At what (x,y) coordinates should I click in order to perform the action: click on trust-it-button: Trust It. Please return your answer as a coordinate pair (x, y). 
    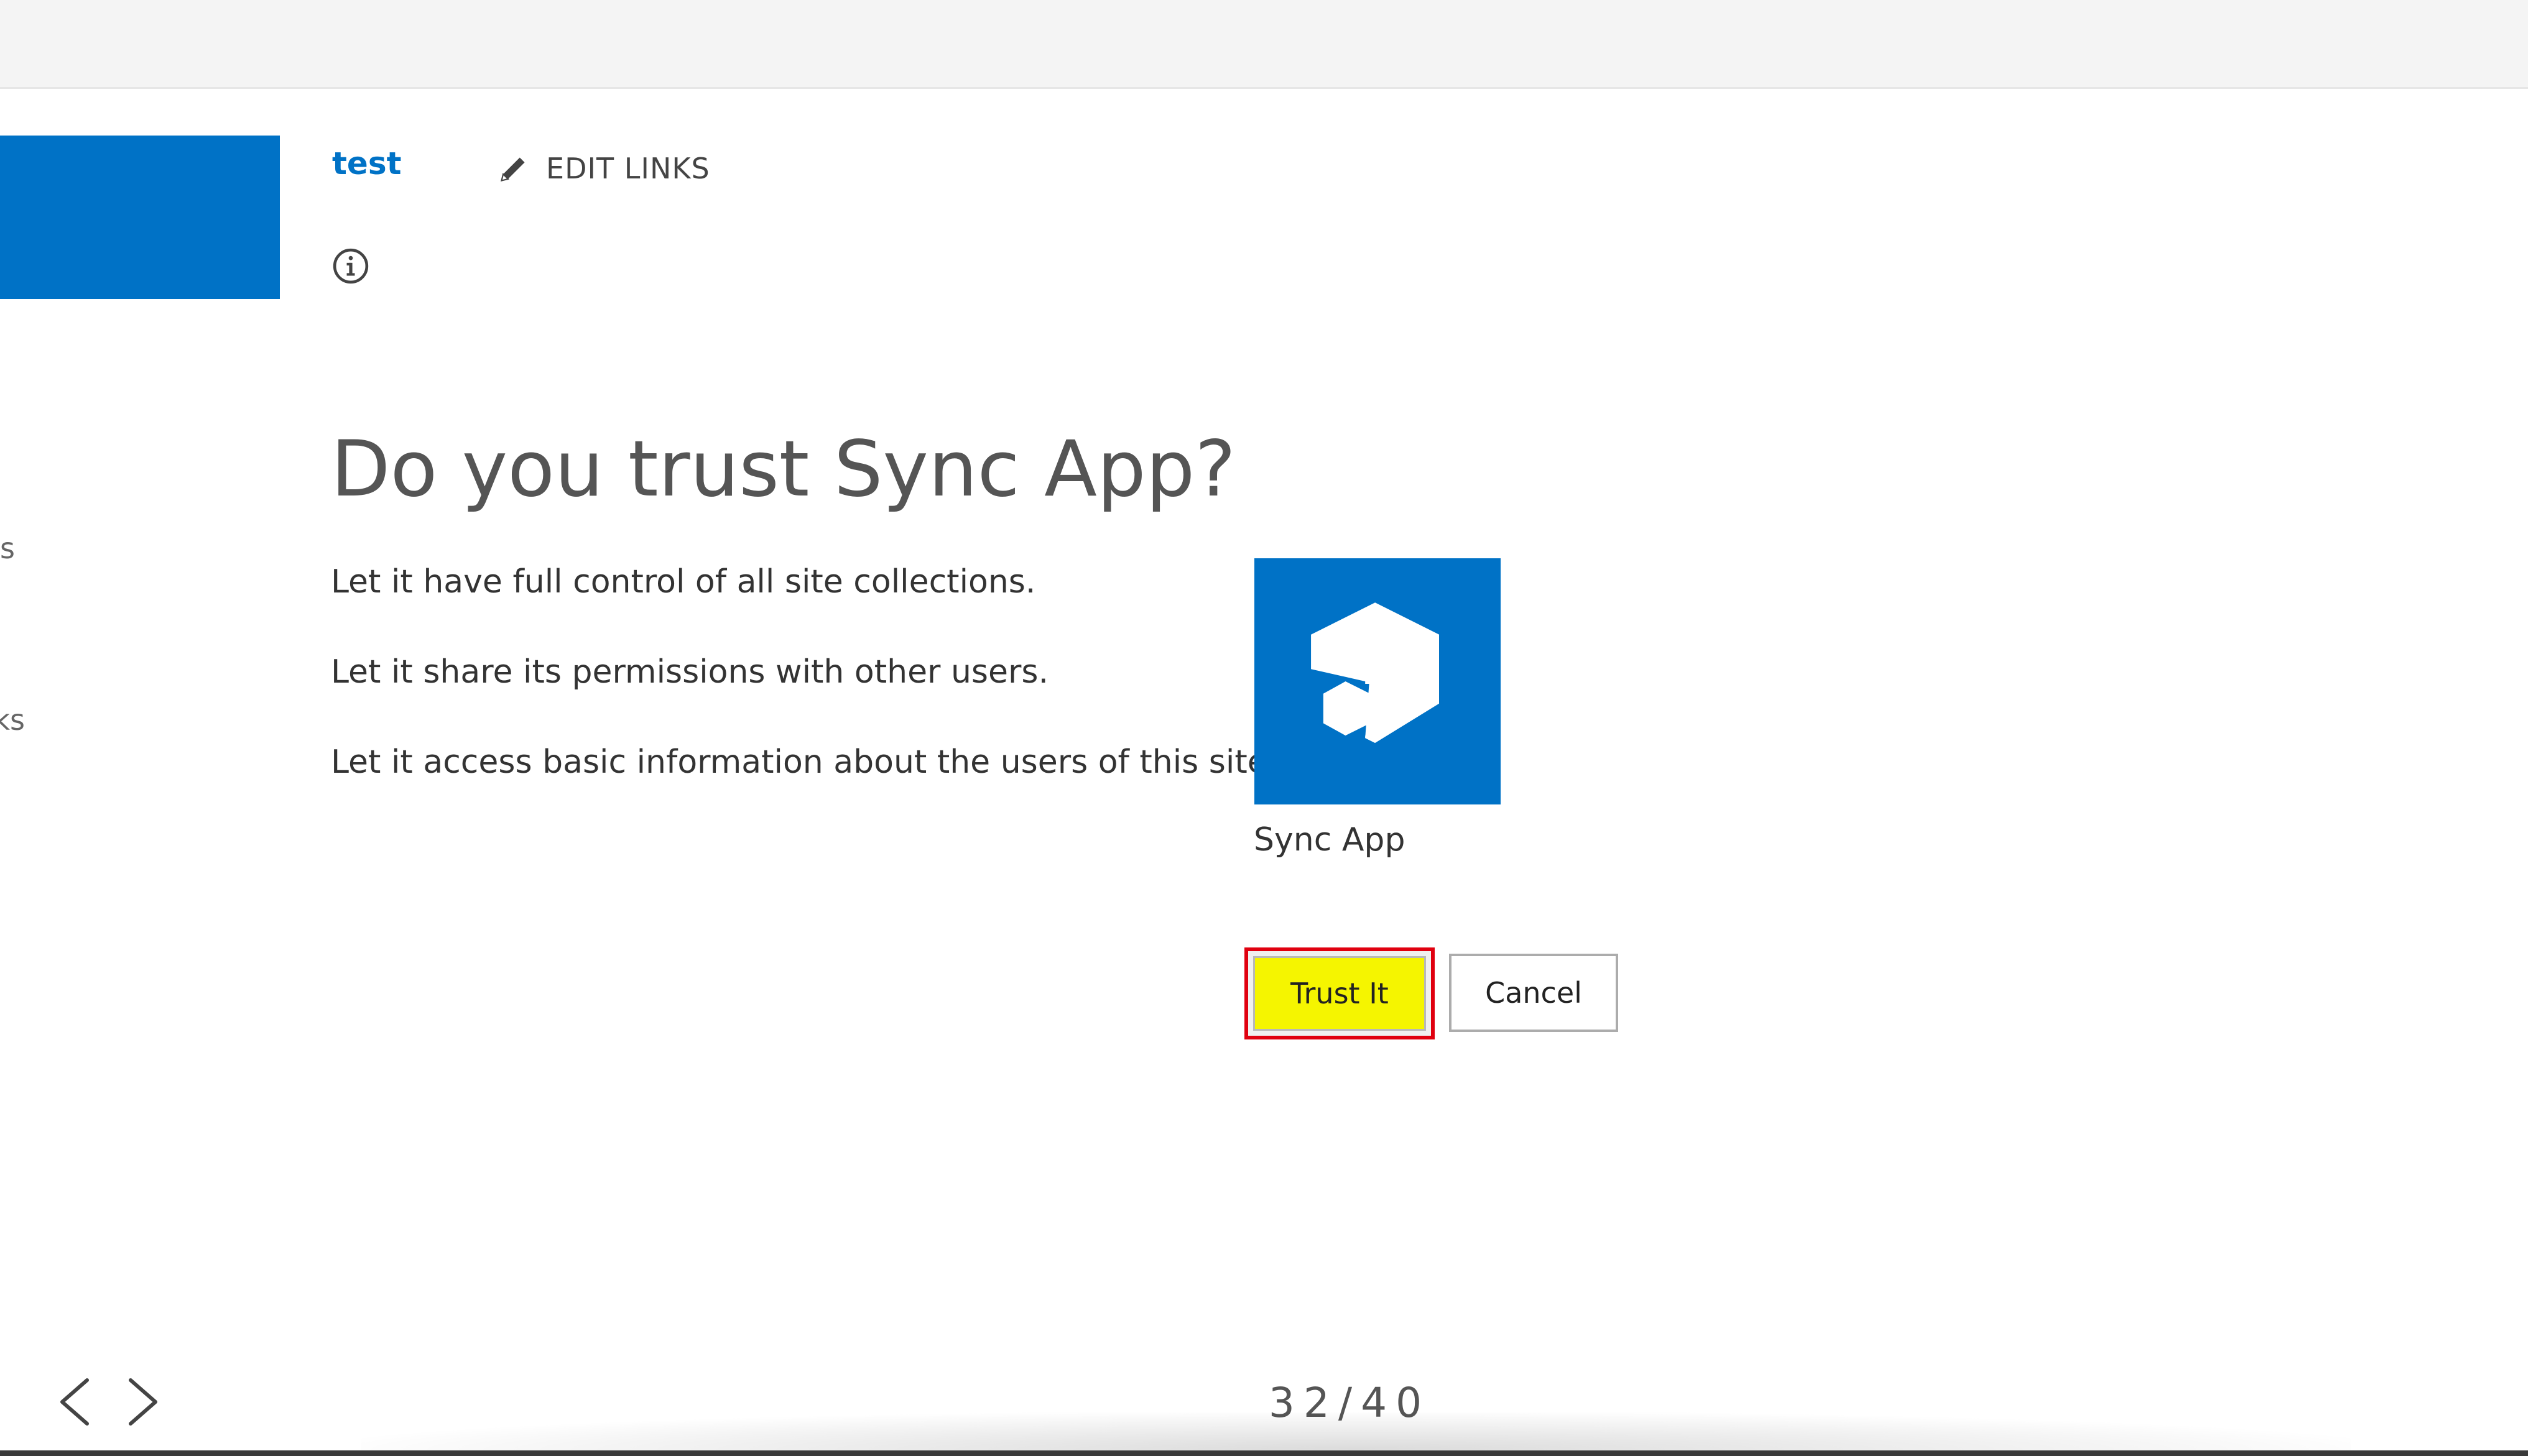
    Looking at the image, I should click on (1339, 993).